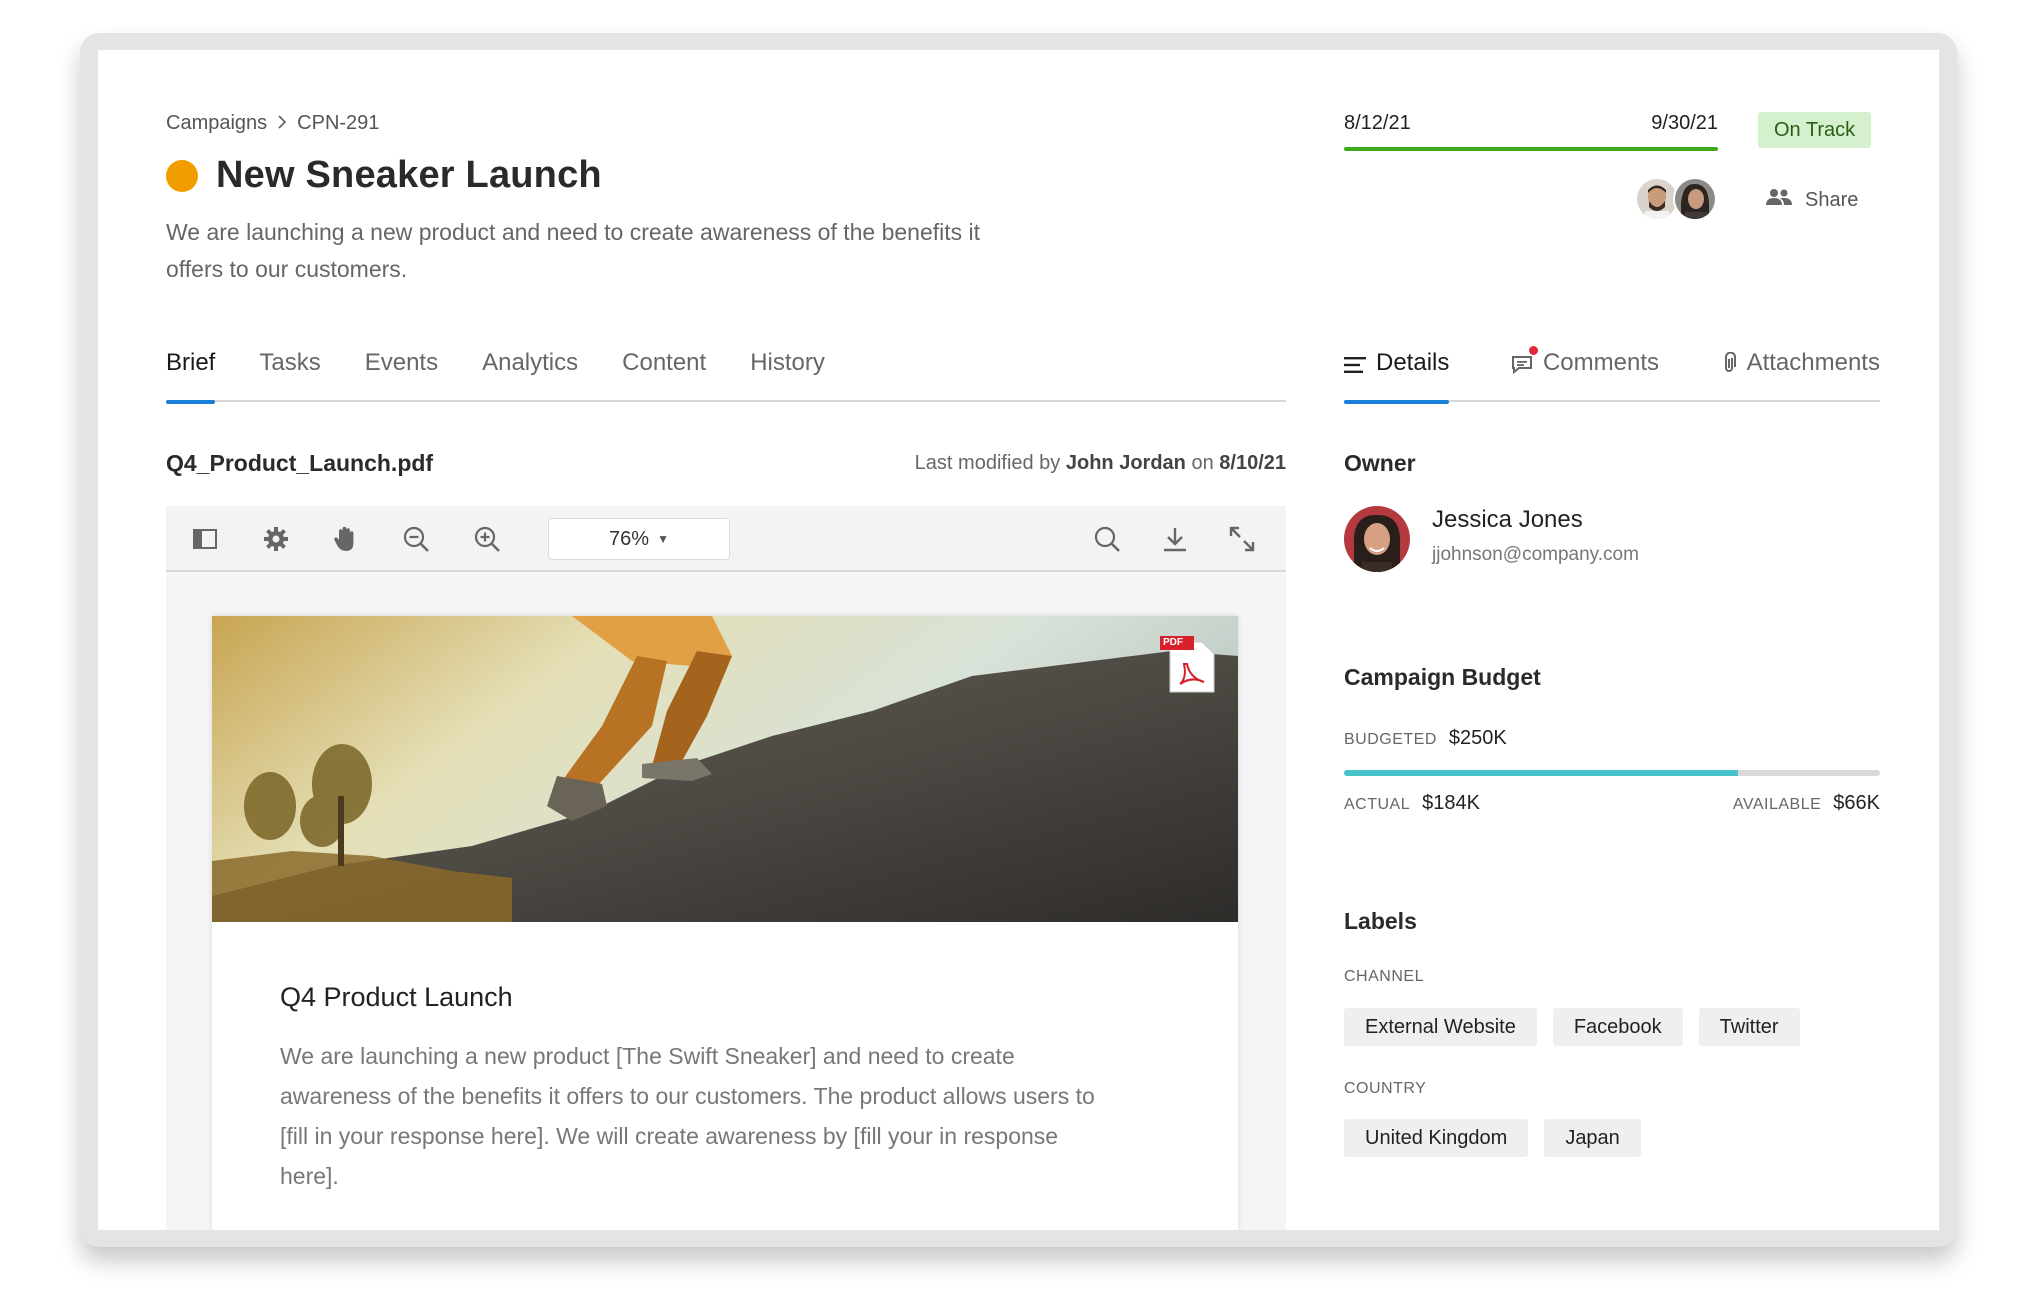 This screenshot has width=2024, height=1296. I want to click on owner-name: Jessica Jones, so click(1507, 519).